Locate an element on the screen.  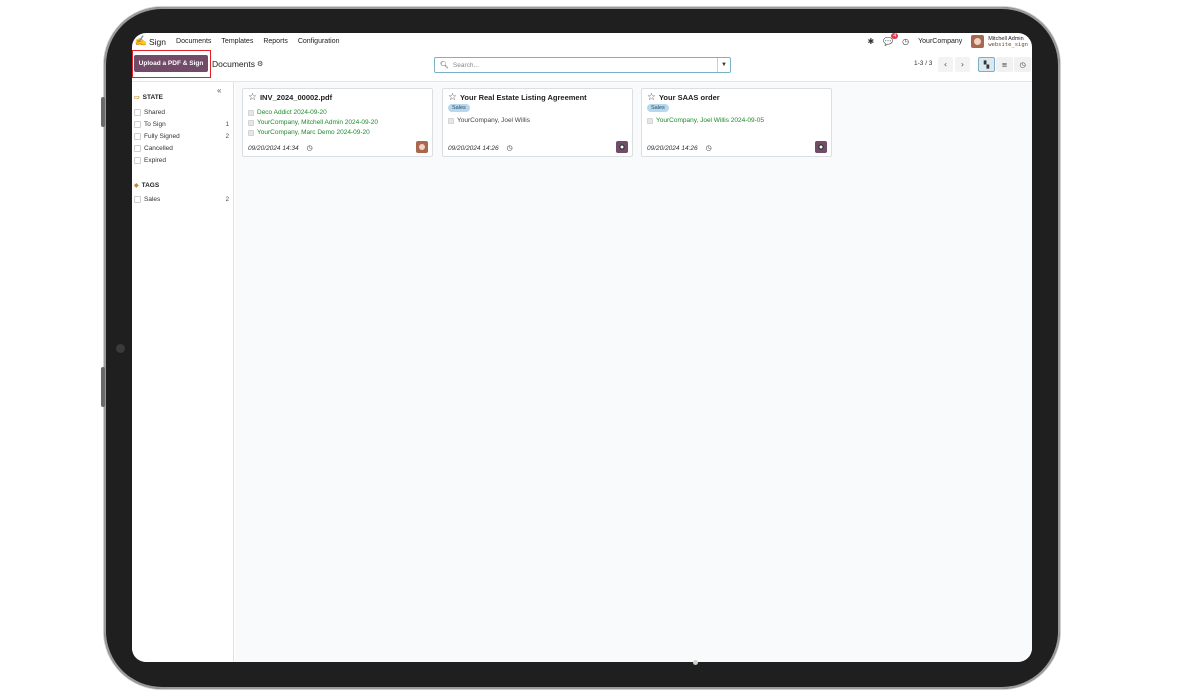
filter-label: Sales is located at coordinates (152, 199).